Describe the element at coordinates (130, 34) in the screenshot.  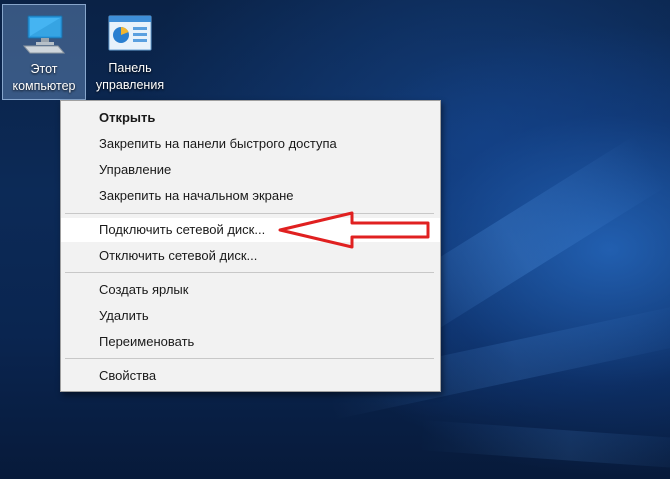
I see `control-panel-icon` at that location.